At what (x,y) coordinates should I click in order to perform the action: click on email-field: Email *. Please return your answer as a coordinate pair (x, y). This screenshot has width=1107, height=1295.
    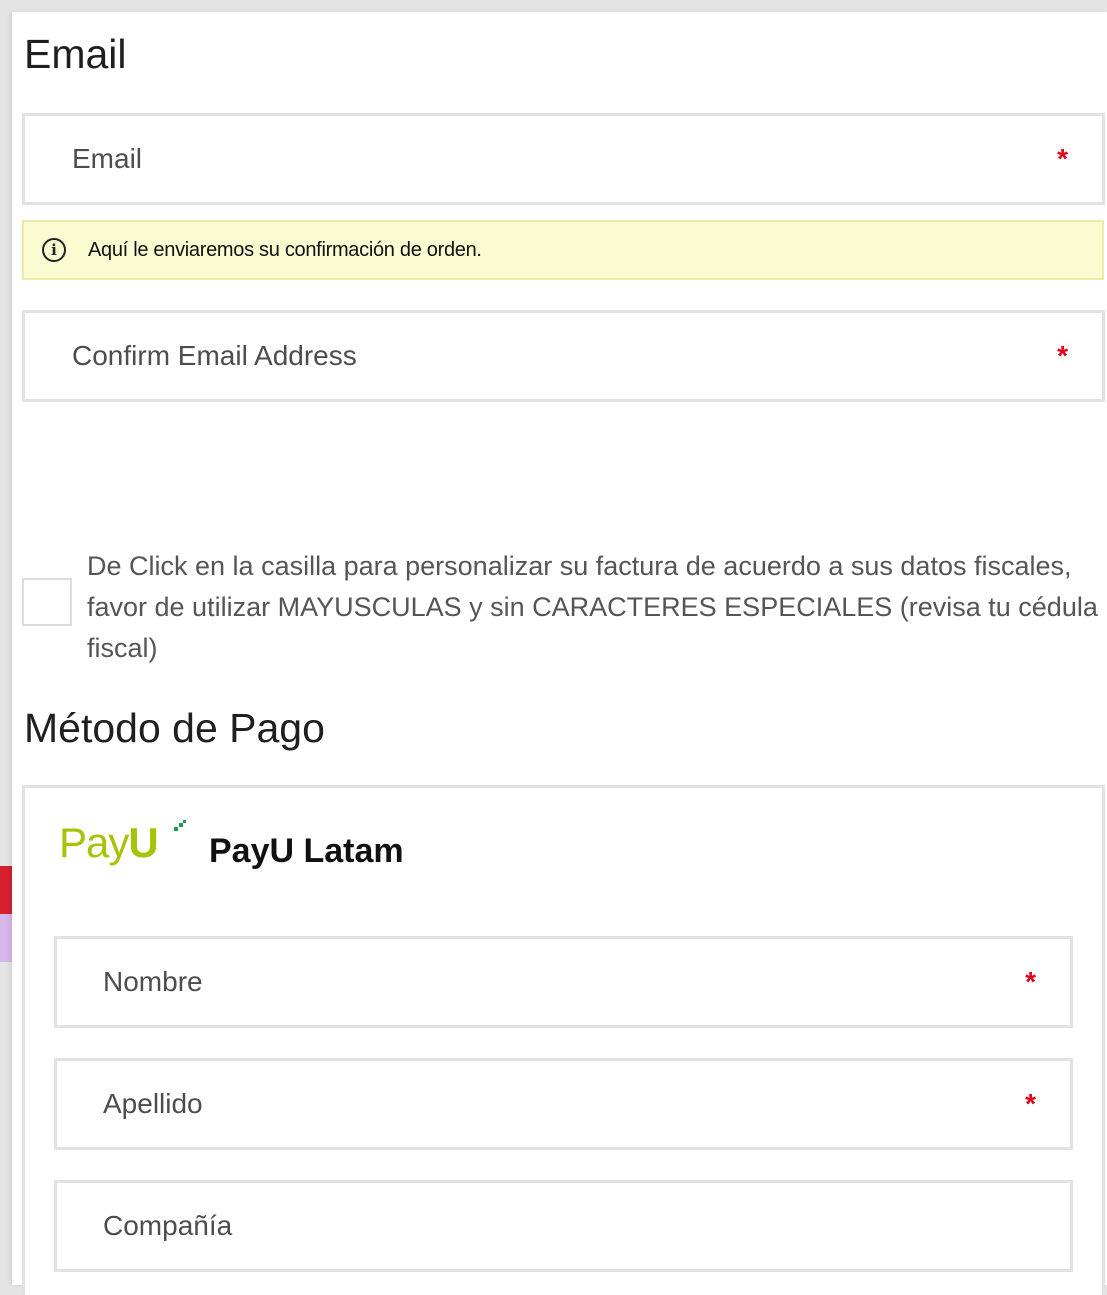
    Looking at the image, I should click on (563, 159).